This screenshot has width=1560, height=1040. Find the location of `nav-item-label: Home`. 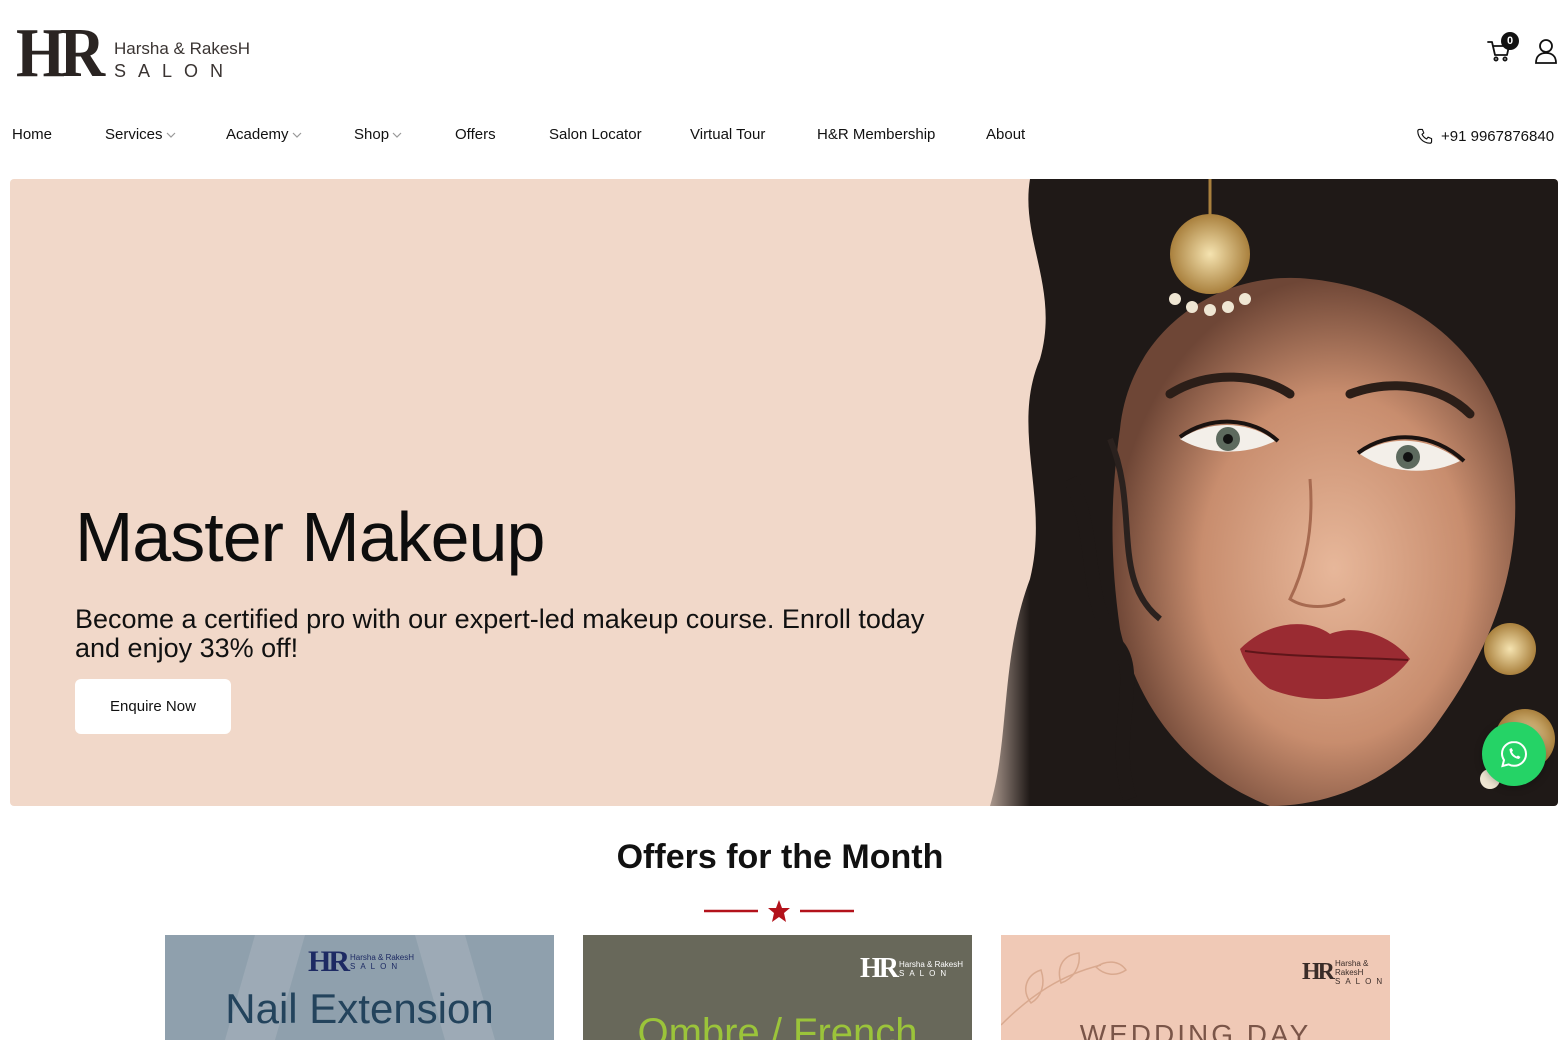

nav-item-label: Home is located at coordinates (32, 134).